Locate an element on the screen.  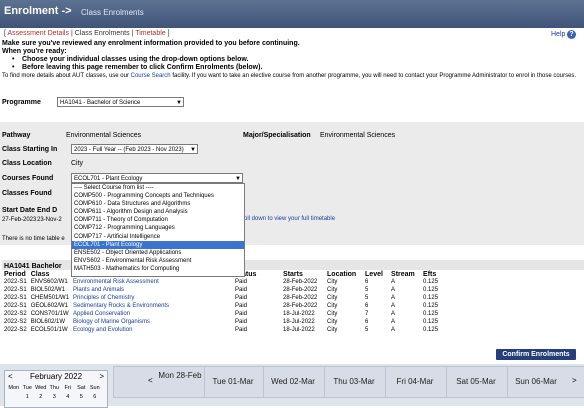
timetable-link: Timetable is located at coordinates (150, 33).